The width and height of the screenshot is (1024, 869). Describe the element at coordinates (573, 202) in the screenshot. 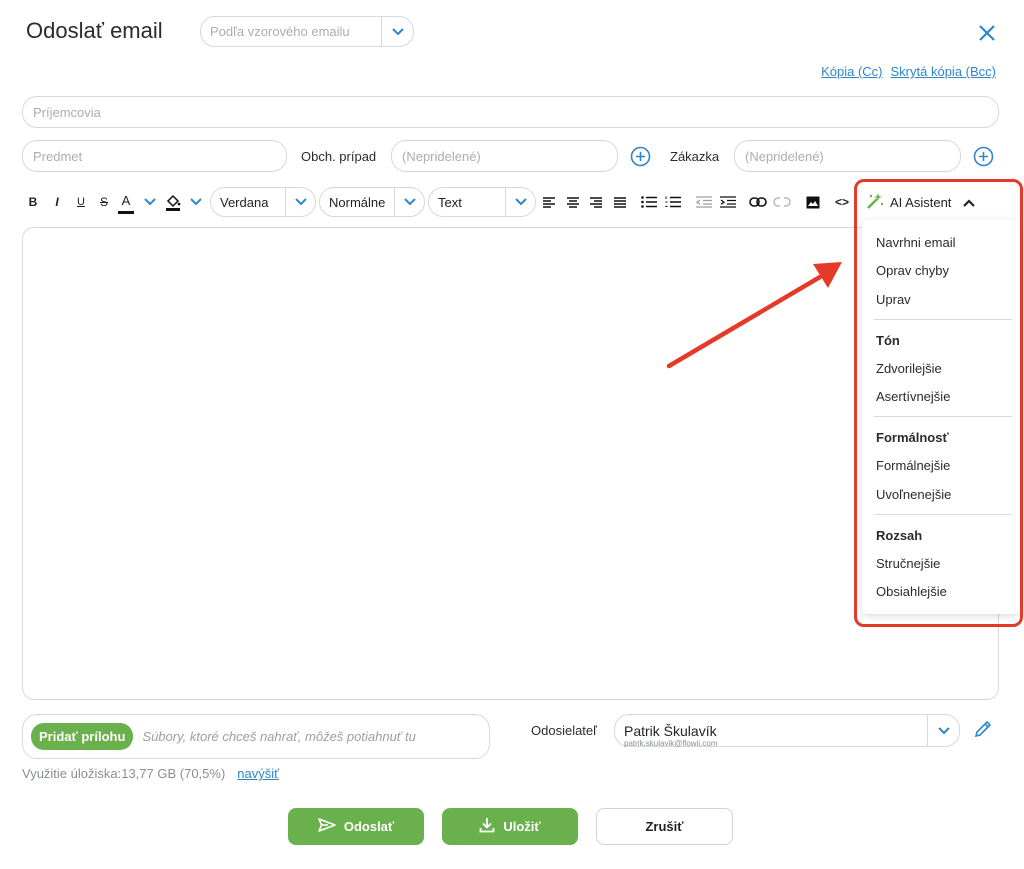

I see `align-center-icon` at that location.